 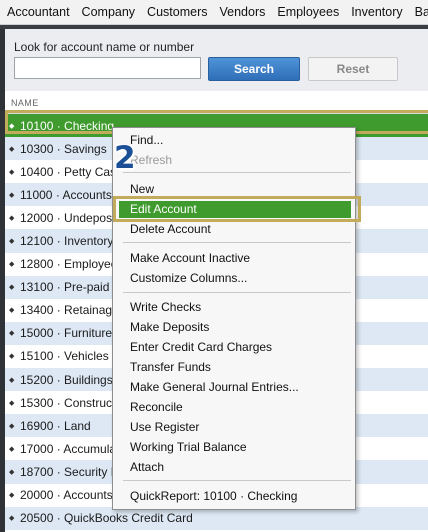 I want to click on menu-item-transfer-funds: Transfer Funds, so click(x=170, y=367).